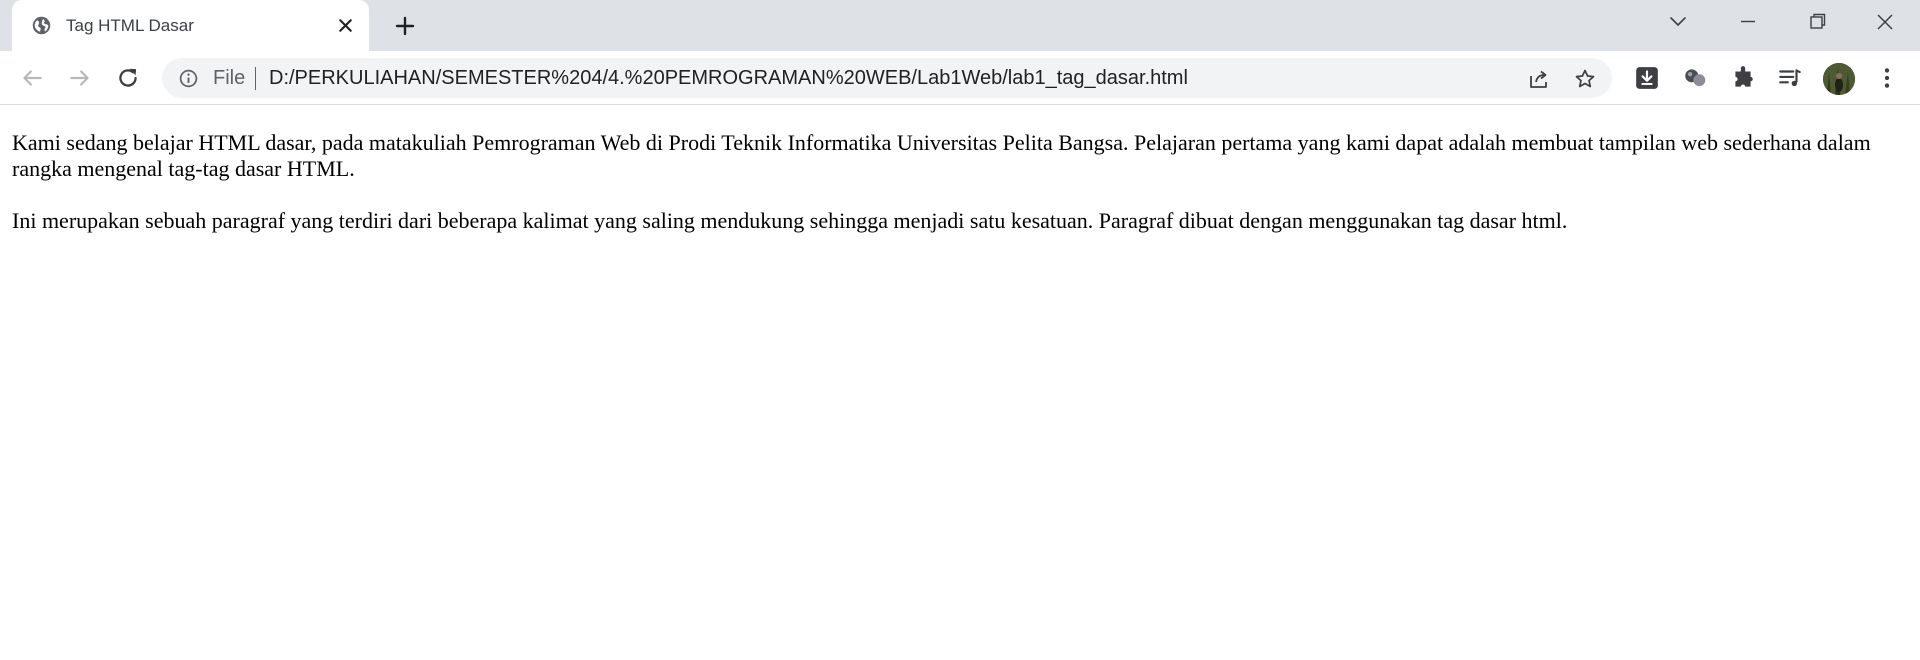 This screenshot has width=1920, height=660. I want to click on avatar-image, so click(1839, 79).